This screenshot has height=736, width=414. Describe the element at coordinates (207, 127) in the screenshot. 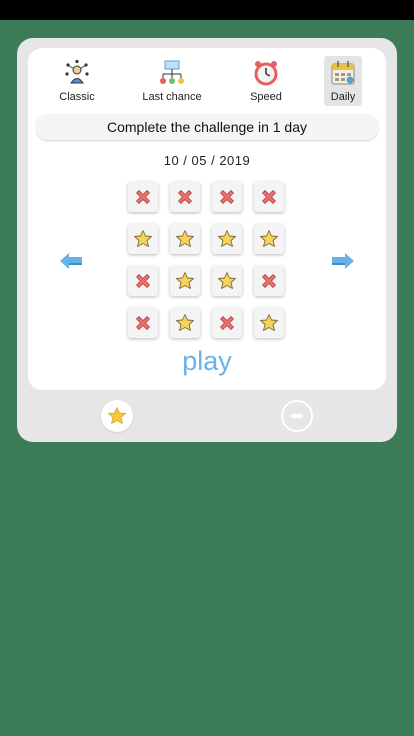

I see `challenge-banner: Complete the challenge in 1 day` at that location.